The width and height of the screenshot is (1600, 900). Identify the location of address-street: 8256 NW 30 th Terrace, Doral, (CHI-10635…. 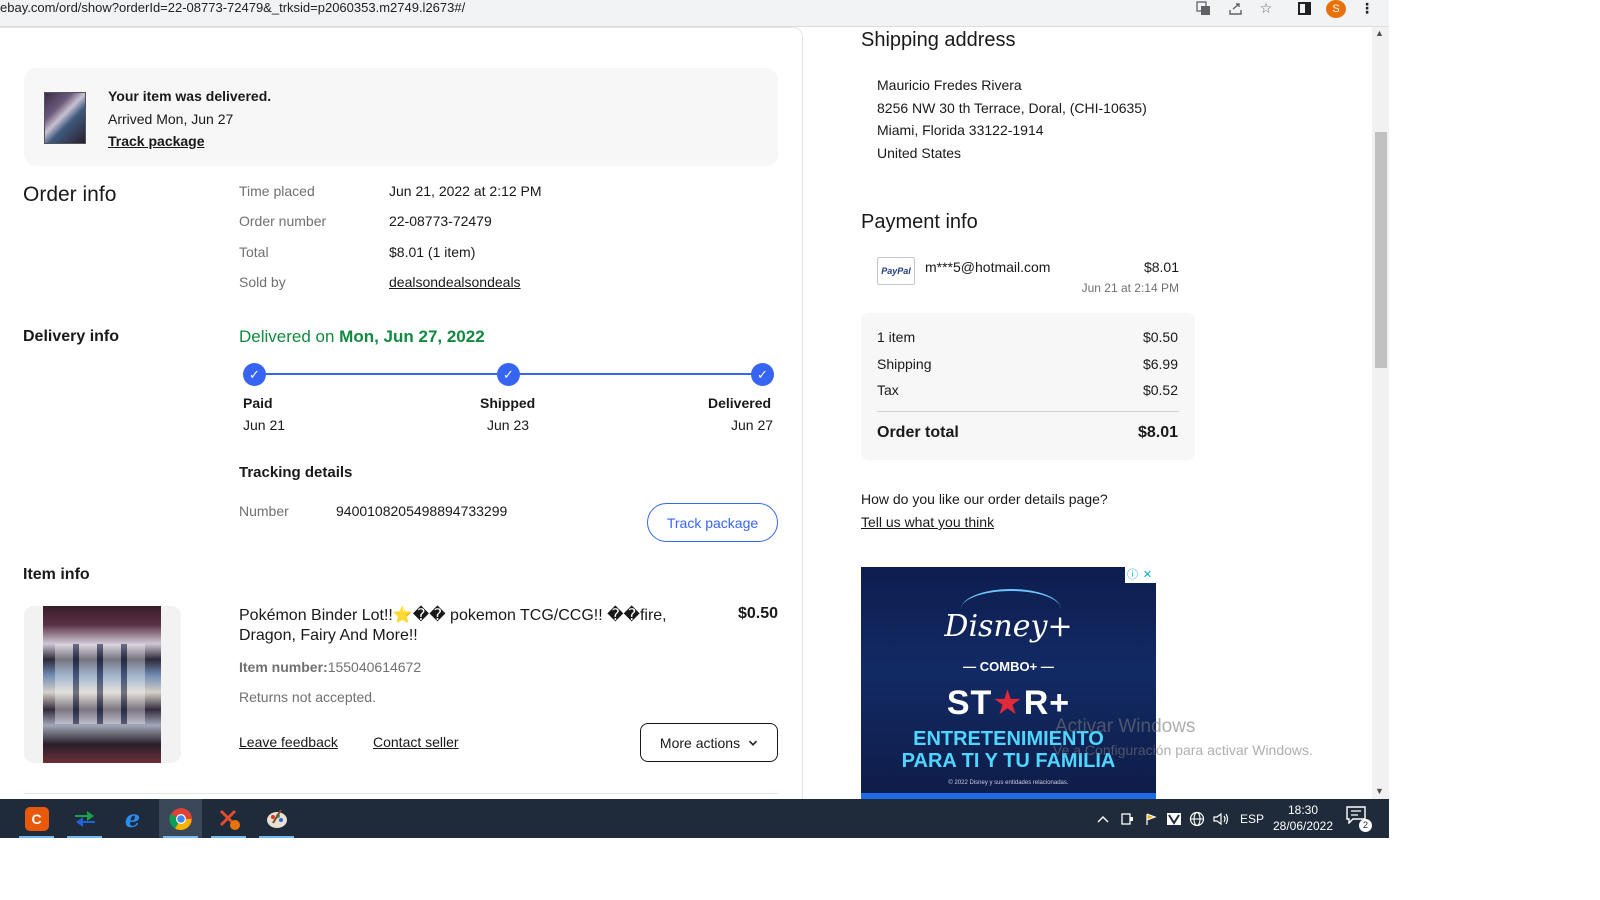
(1012, 108).